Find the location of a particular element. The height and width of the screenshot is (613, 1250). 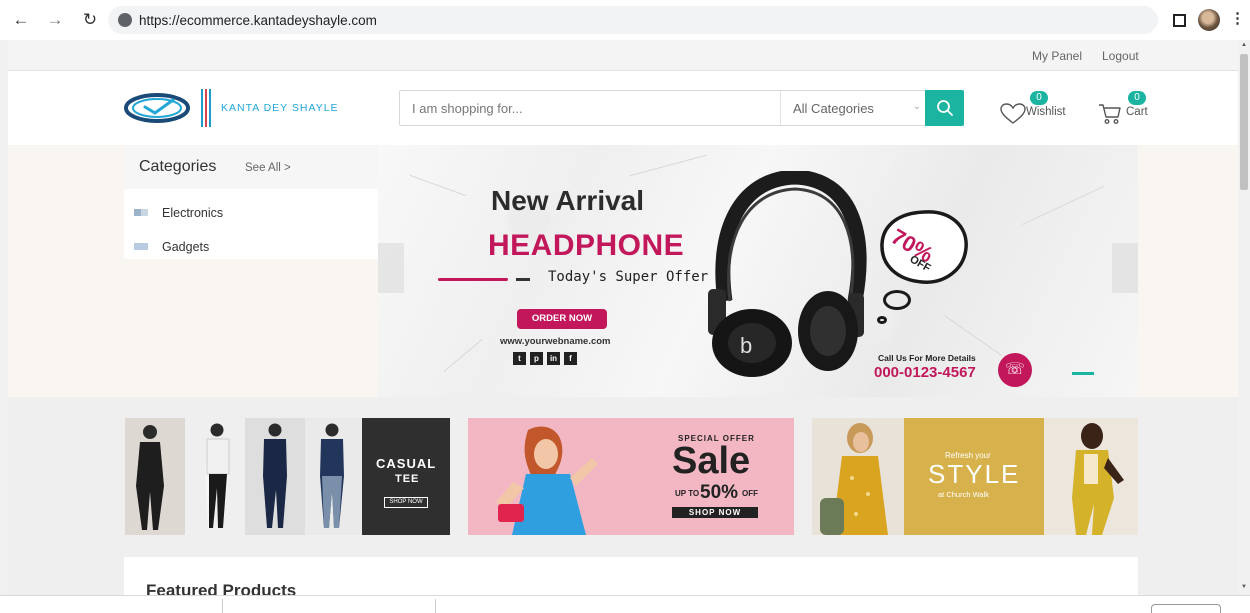

wishlist-link: 0 Wishlist is located at coordinates (1037, 110).